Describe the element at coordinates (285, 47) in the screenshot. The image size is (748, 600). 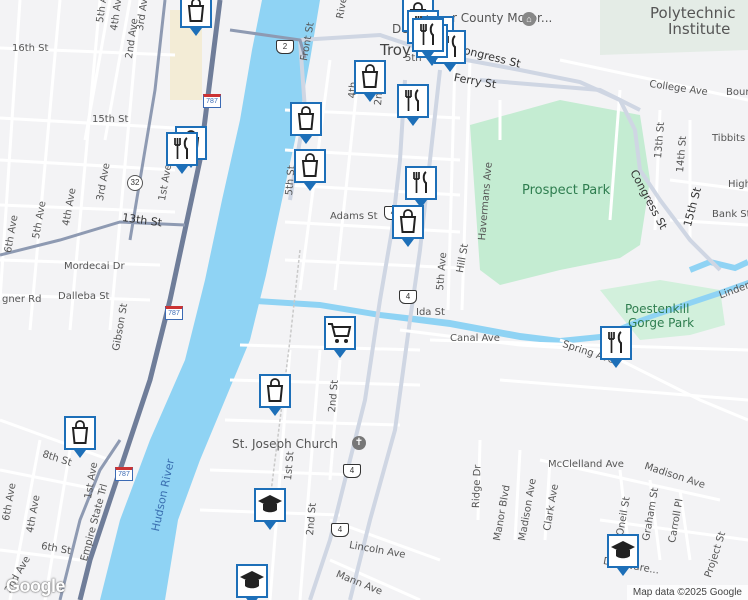
I see `route-2-shield: 2` at that location.